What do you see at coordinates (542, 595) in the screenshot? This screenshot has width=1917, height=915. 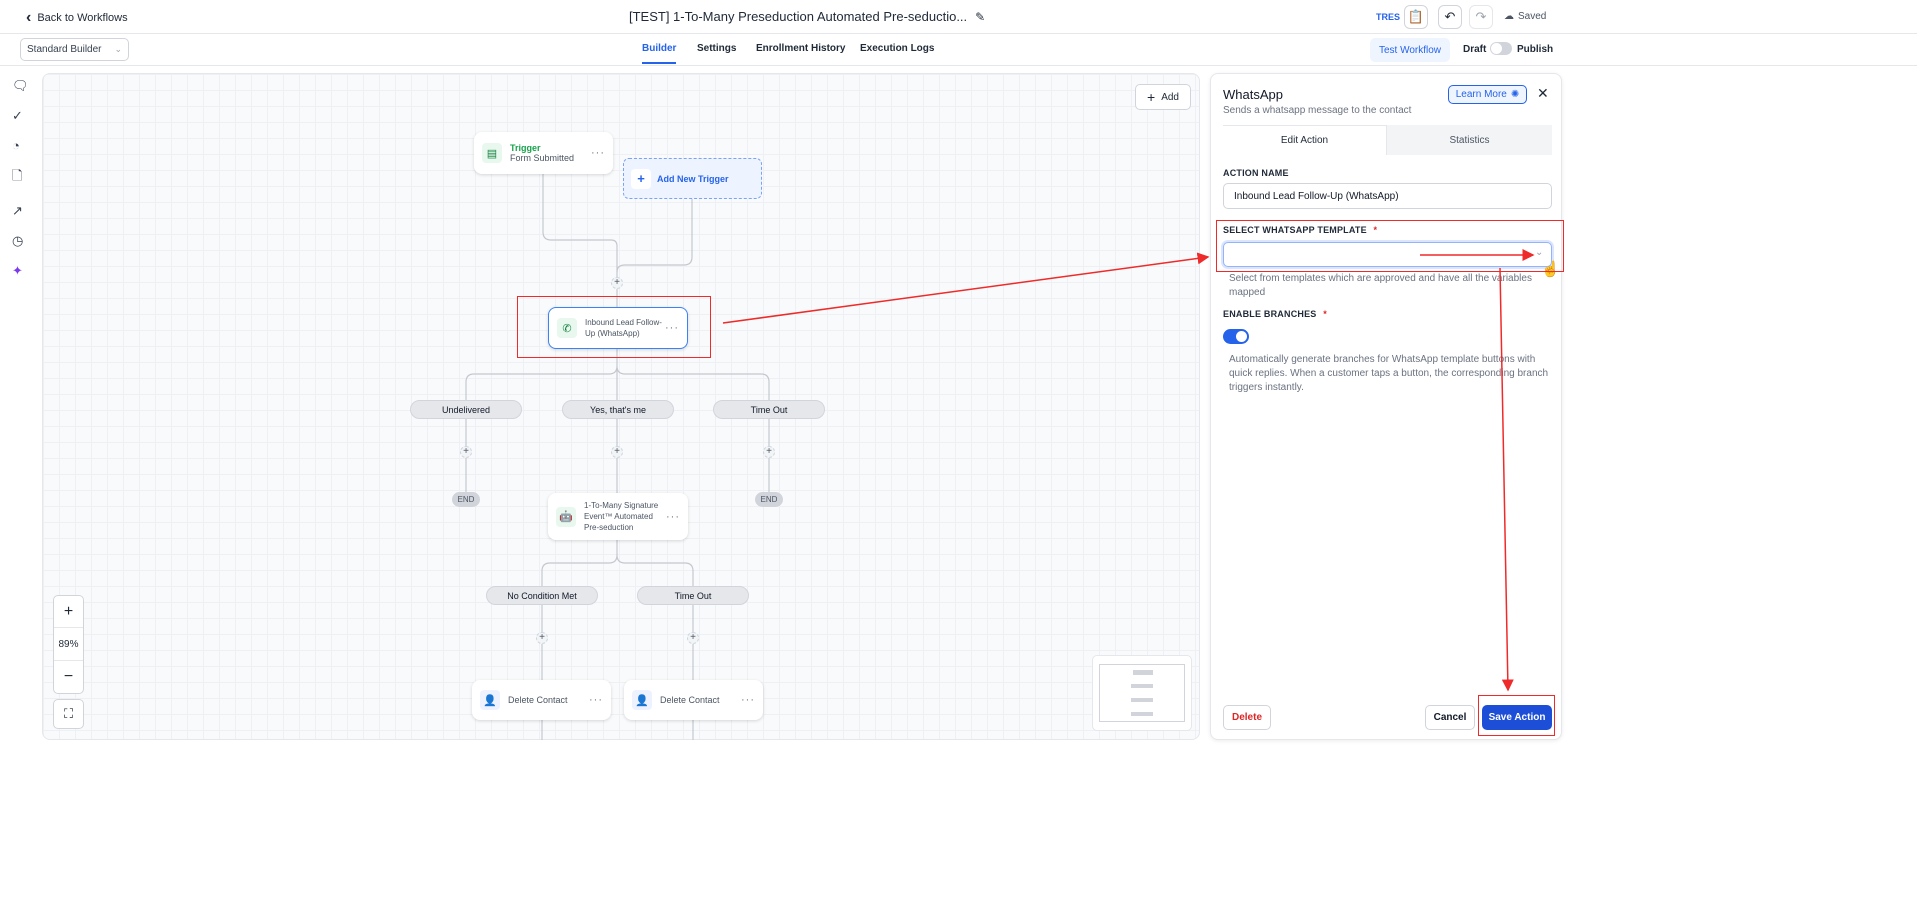 I see `branch-no-condition-met: No Condition Met` at bounding box center [542, 595].